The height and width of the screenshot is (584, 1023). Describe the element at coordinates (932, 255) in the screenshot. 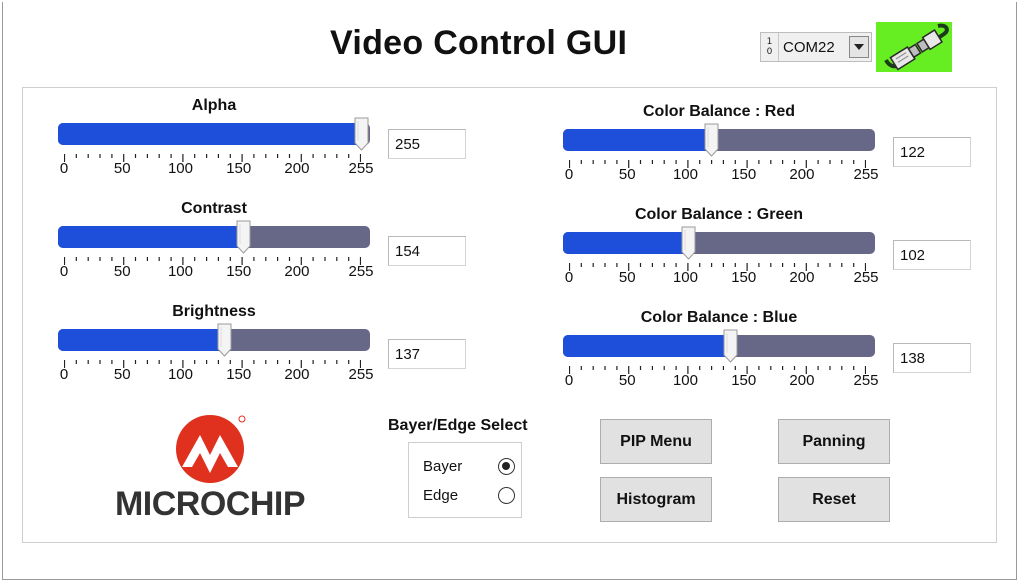

I see `green-balance-value-input: 102` at that location.